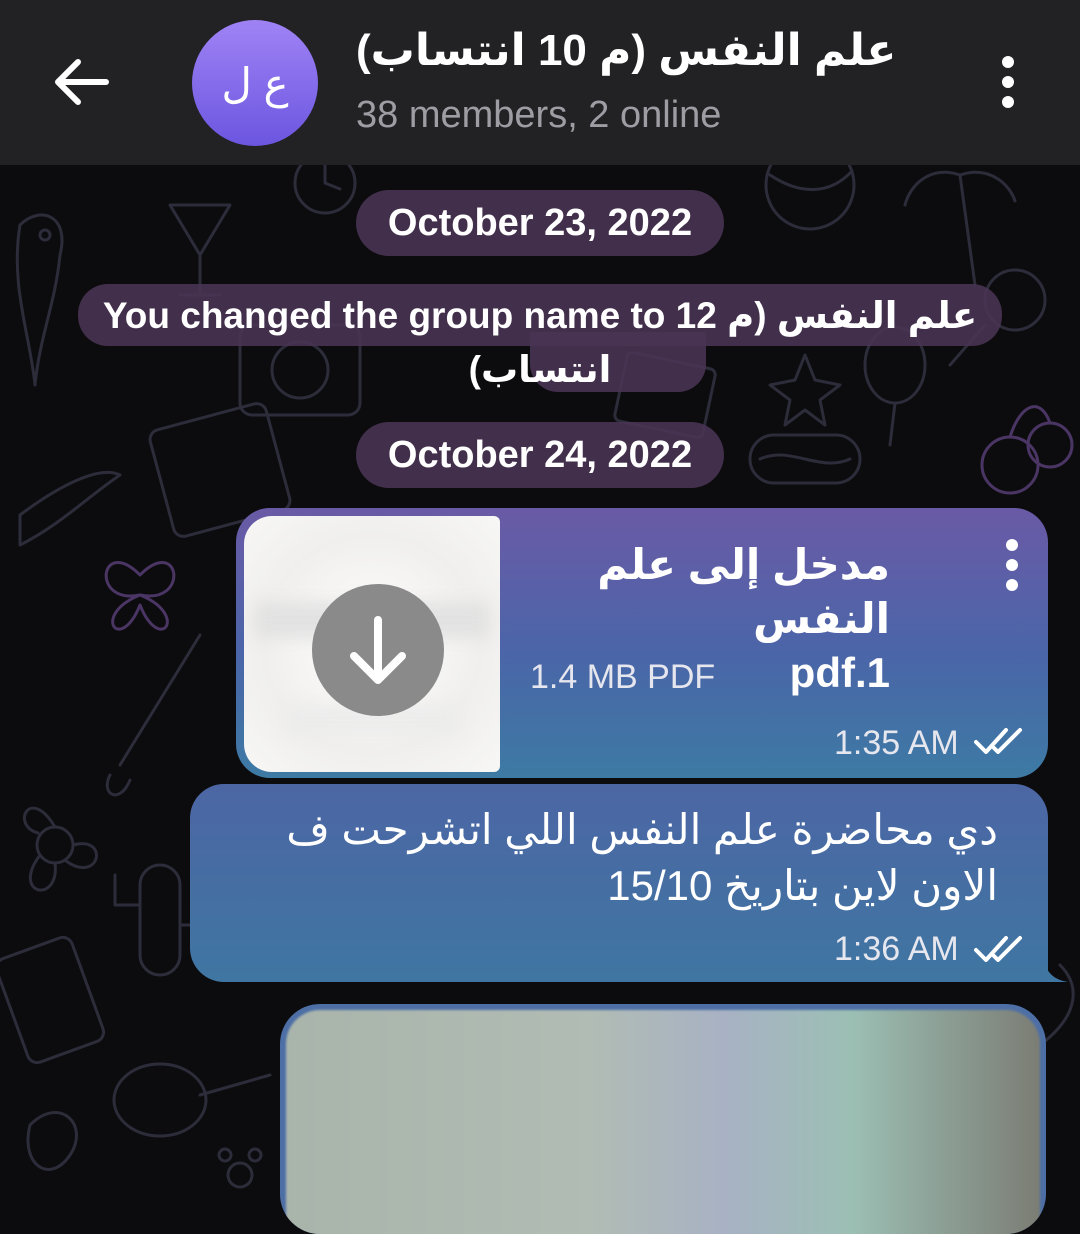  What do you see at coordinates (52, 1141) in the screenshot?
I see `shell-doodle-icon` at bounding box center [52, 1141].